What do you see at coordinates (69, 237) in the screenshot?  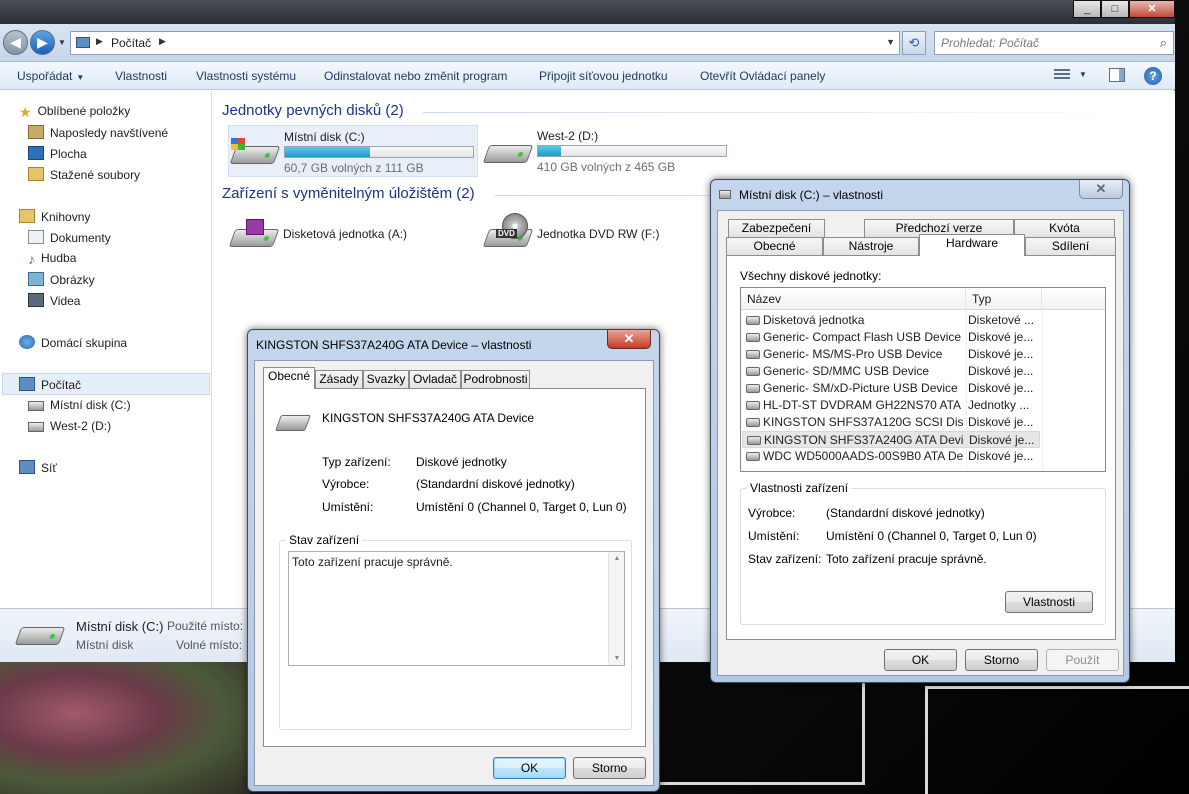 I see `nav-documents: Dokumenty` at bounding box center [69, 237].